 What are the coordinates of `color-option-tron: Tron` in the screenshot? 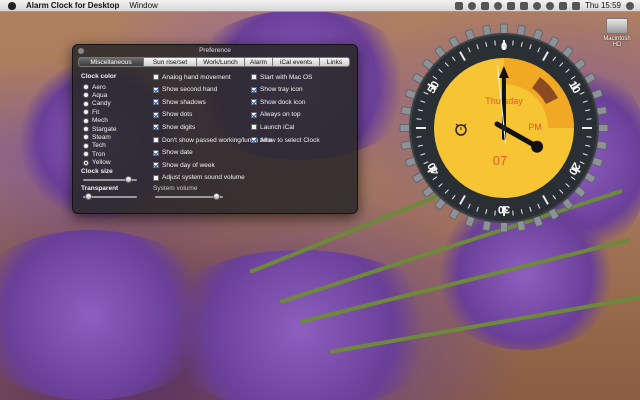 It's located at (94, 154).